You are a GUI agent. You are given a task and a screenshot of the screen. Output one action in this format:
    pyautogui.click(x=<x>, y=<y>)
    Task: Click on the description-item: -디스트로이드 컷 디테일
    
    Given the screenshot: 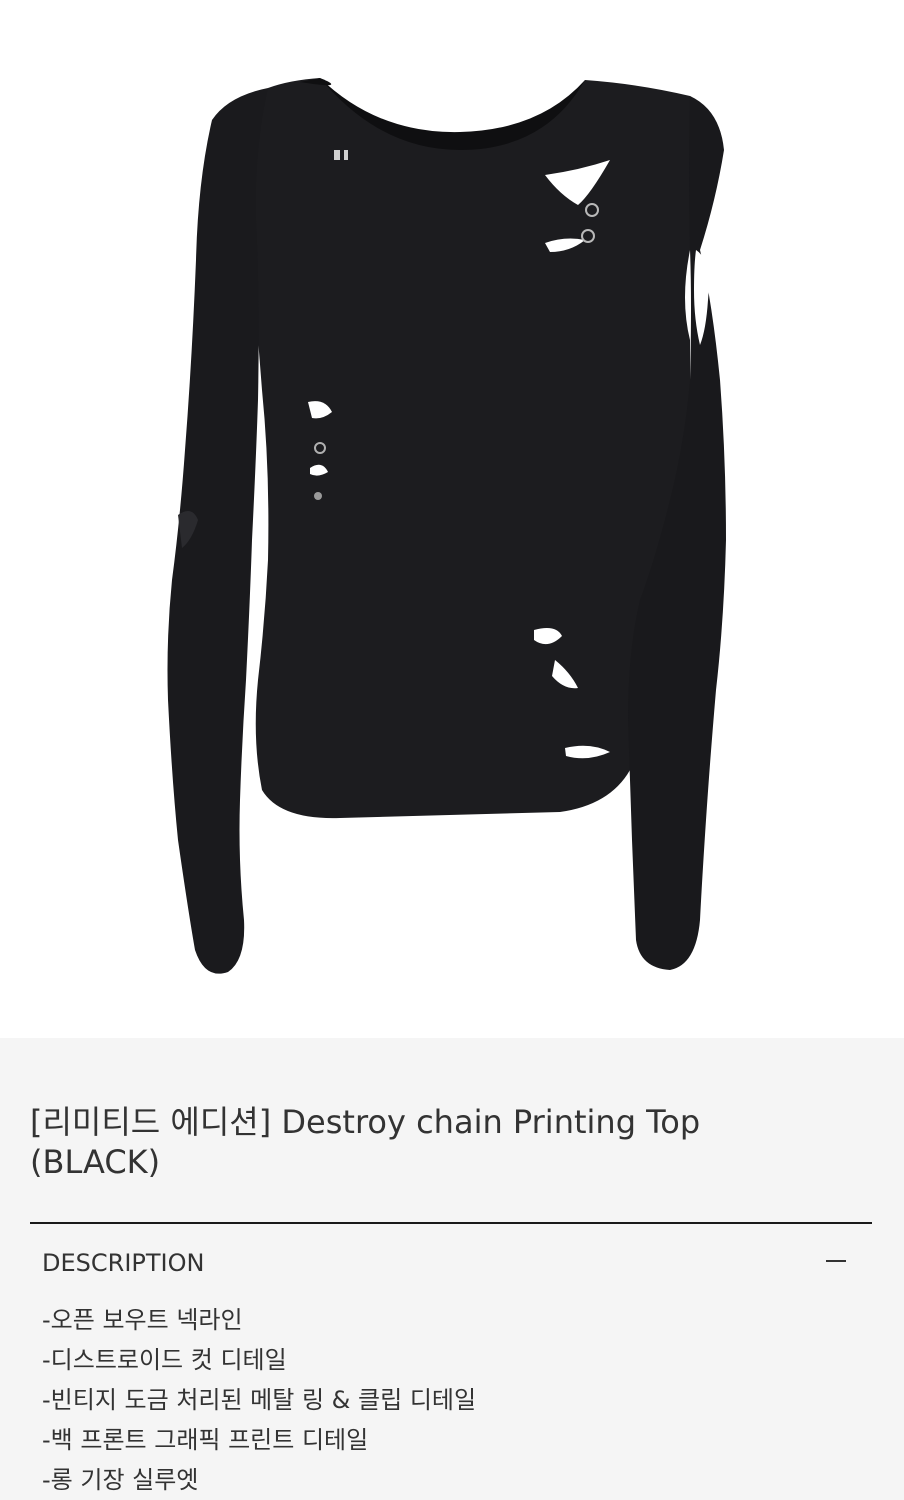 What is the action you would take?
    pyautogui.click(x=164, y=1360)
    